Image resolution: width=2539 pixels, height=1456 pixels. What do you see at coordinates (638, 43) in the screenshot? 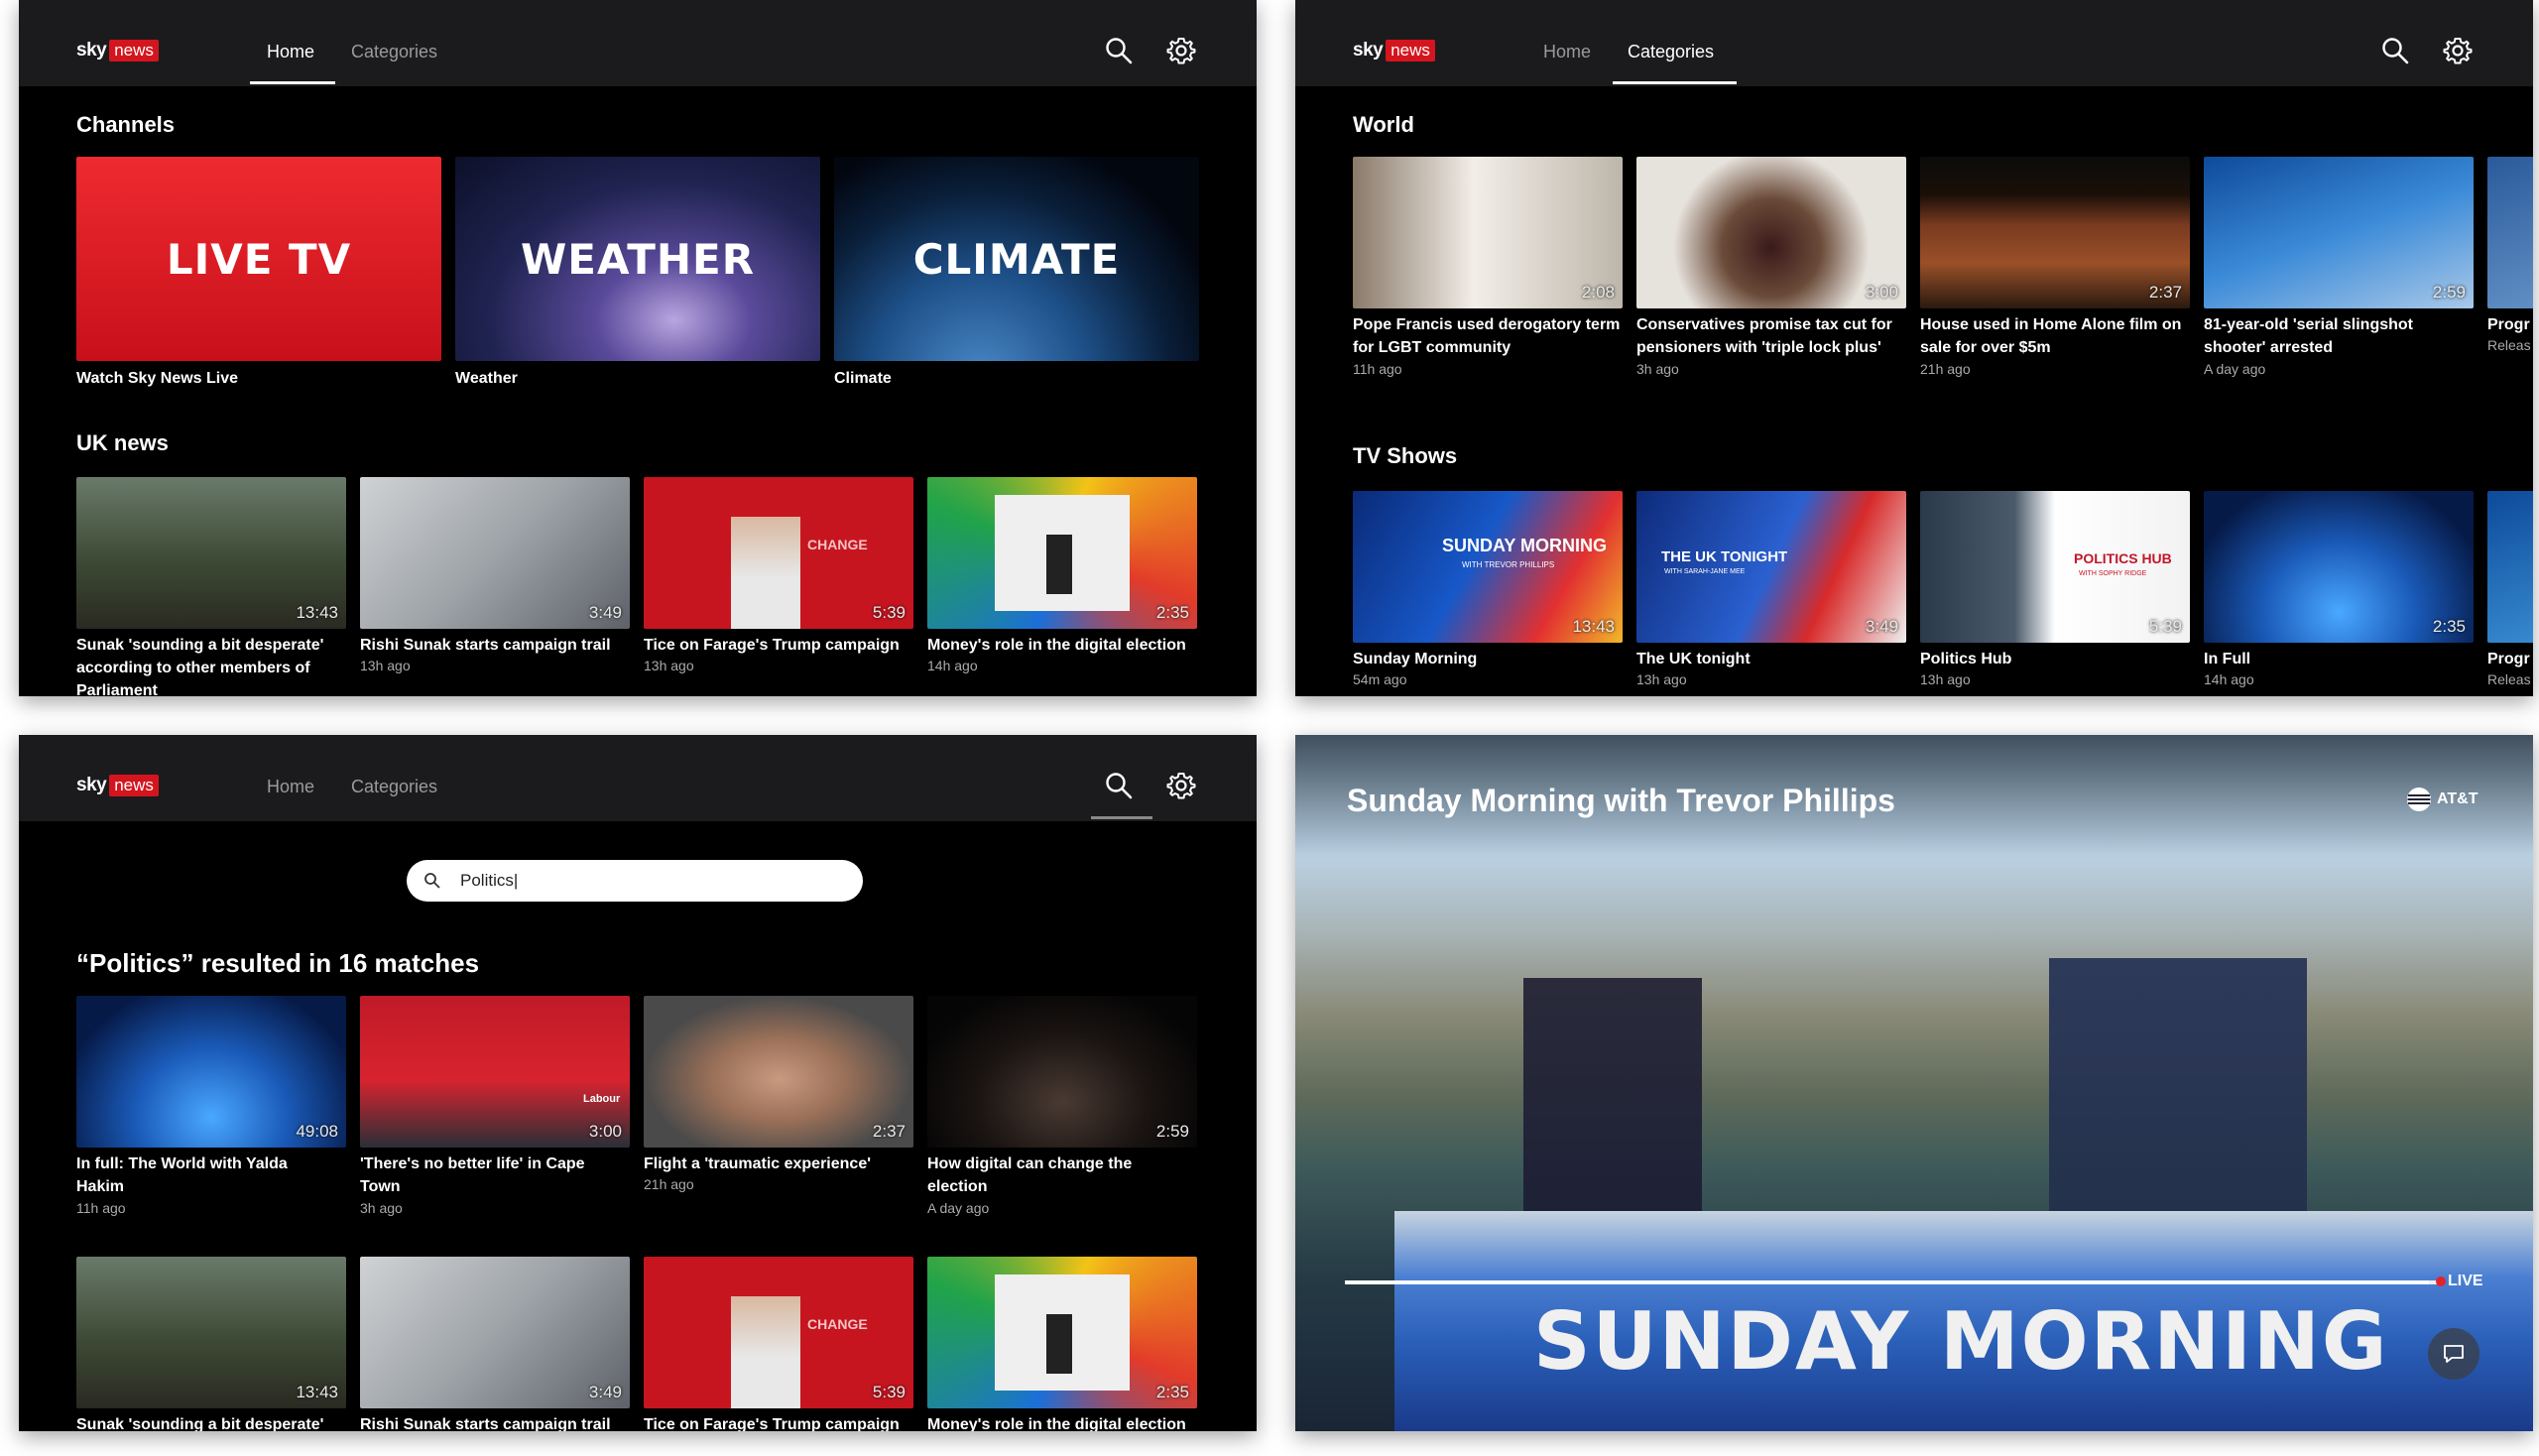
I see `top-nav: sky news Home Categories` at bounding box center [638, 43].